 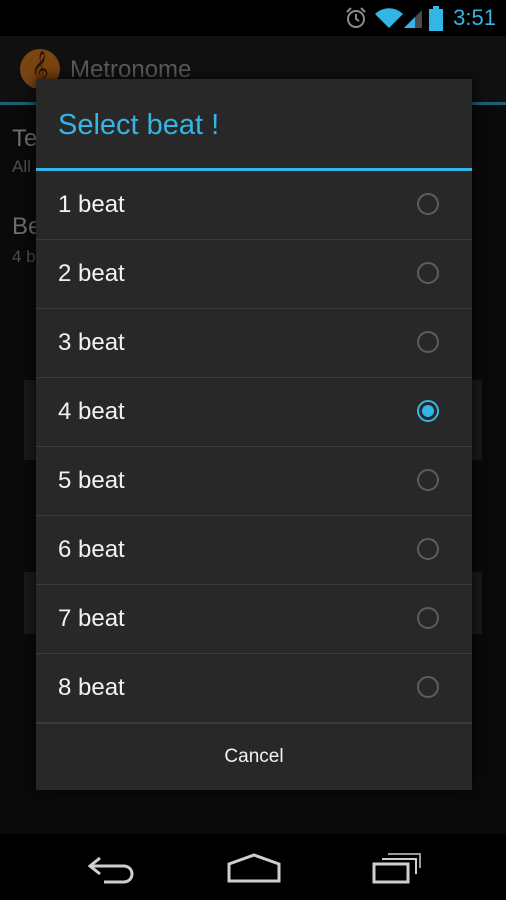 What do you see at coordinates (91, 204) in the screenshot?
I see `option-label: 1 beat` at bounding box center [91, 204].